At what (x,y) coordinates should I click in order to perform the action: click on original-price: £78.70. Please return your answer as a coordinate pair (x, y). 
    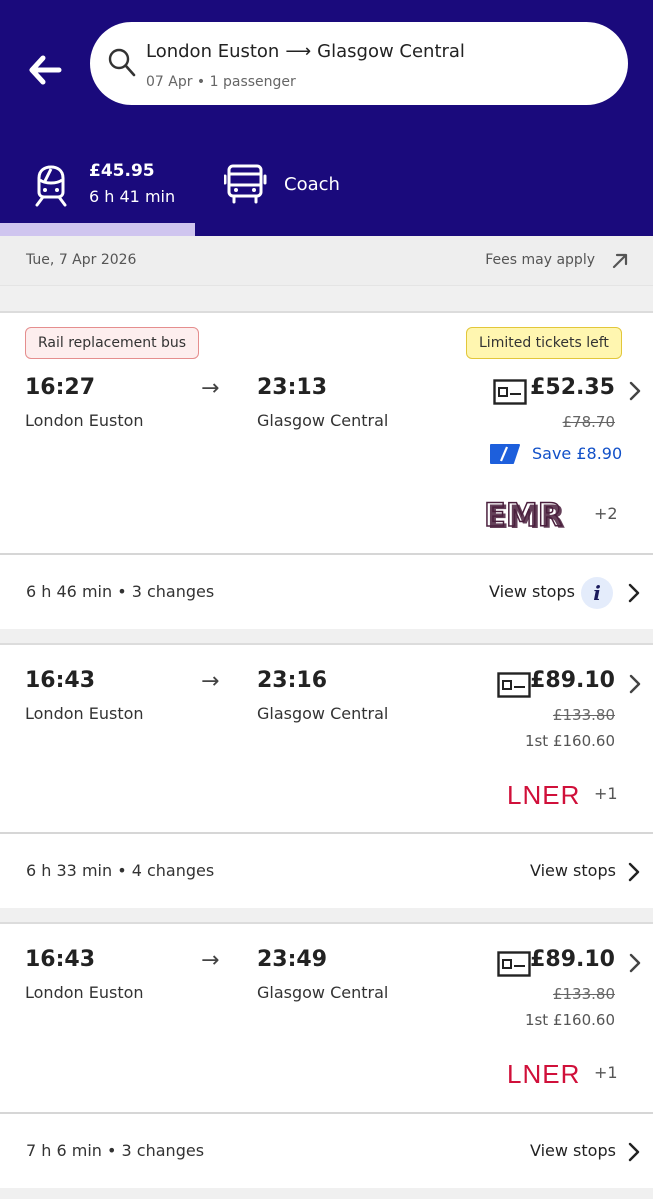
    Looking at the image, I should click on (589, 422).